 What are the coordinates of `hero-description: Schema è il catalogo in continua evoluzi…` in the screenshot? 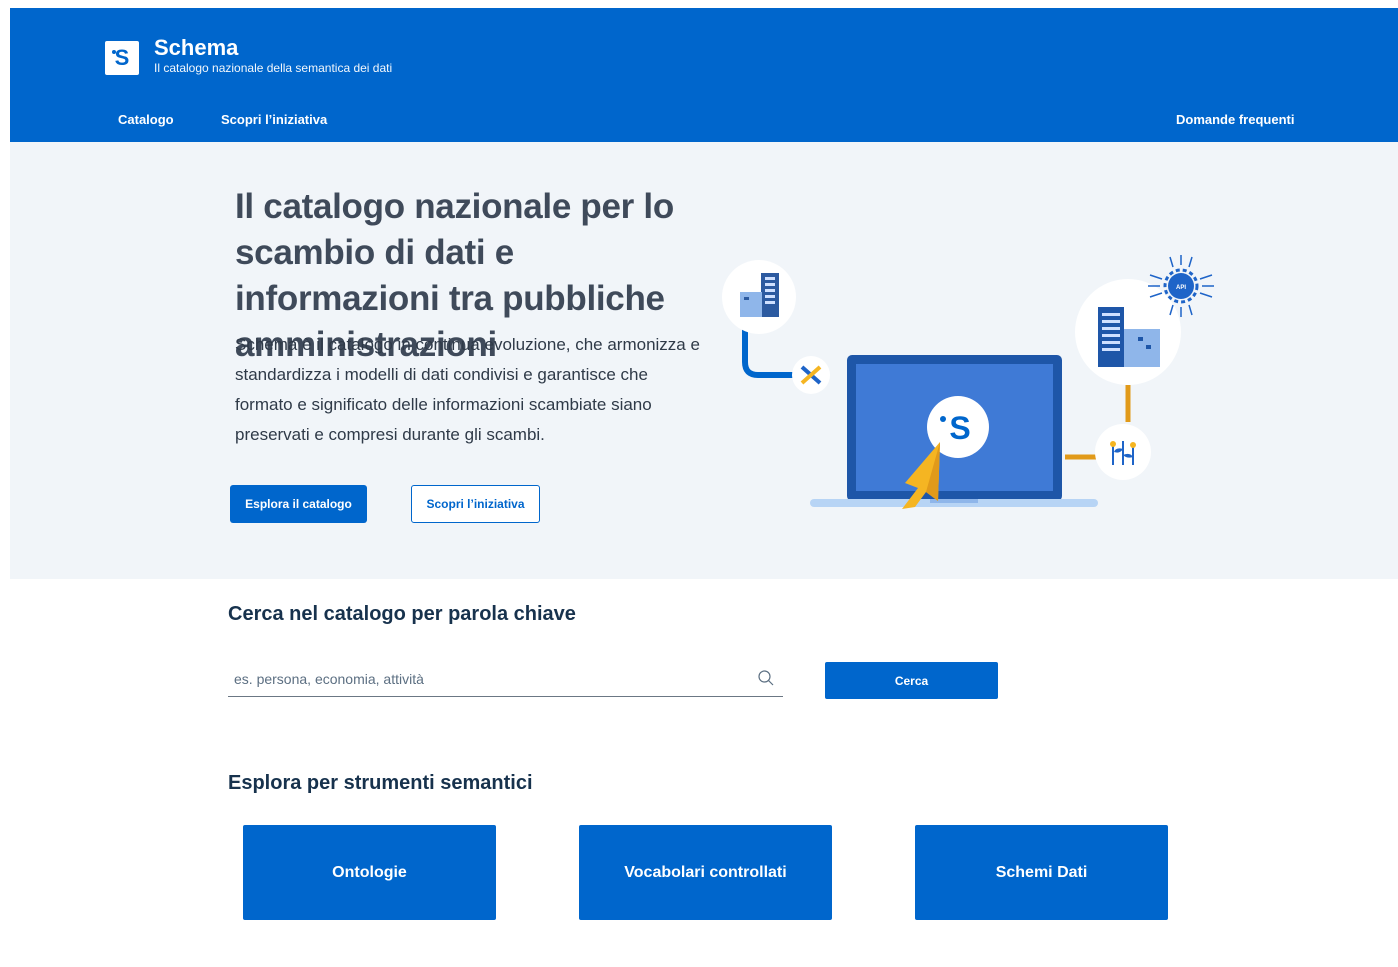 It's located at (467, 389).